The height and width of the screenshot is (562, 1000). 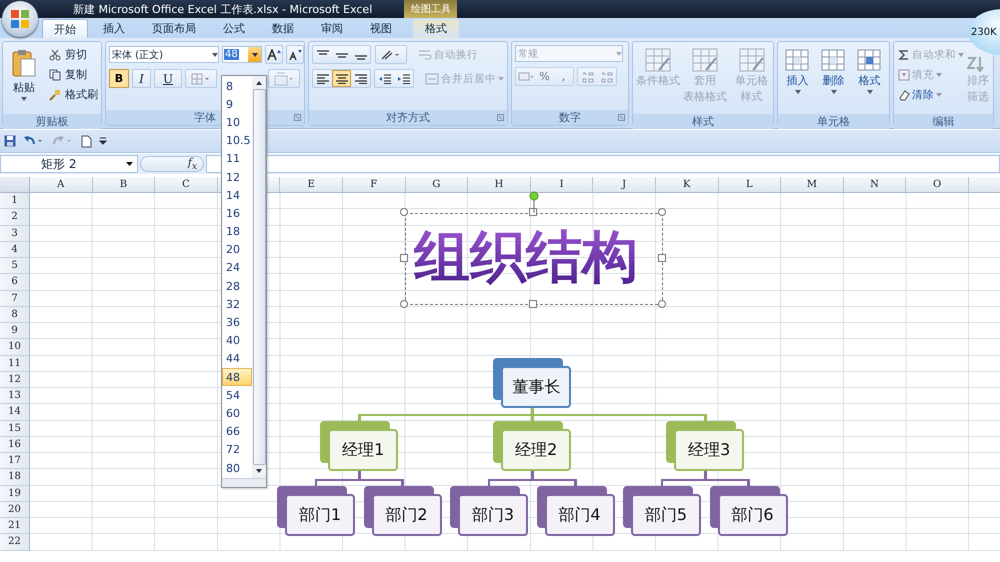 What do you see at coordinates (15, 510) in the screenshot?
I see `row-header: 20` at bounding box center [15, 510].